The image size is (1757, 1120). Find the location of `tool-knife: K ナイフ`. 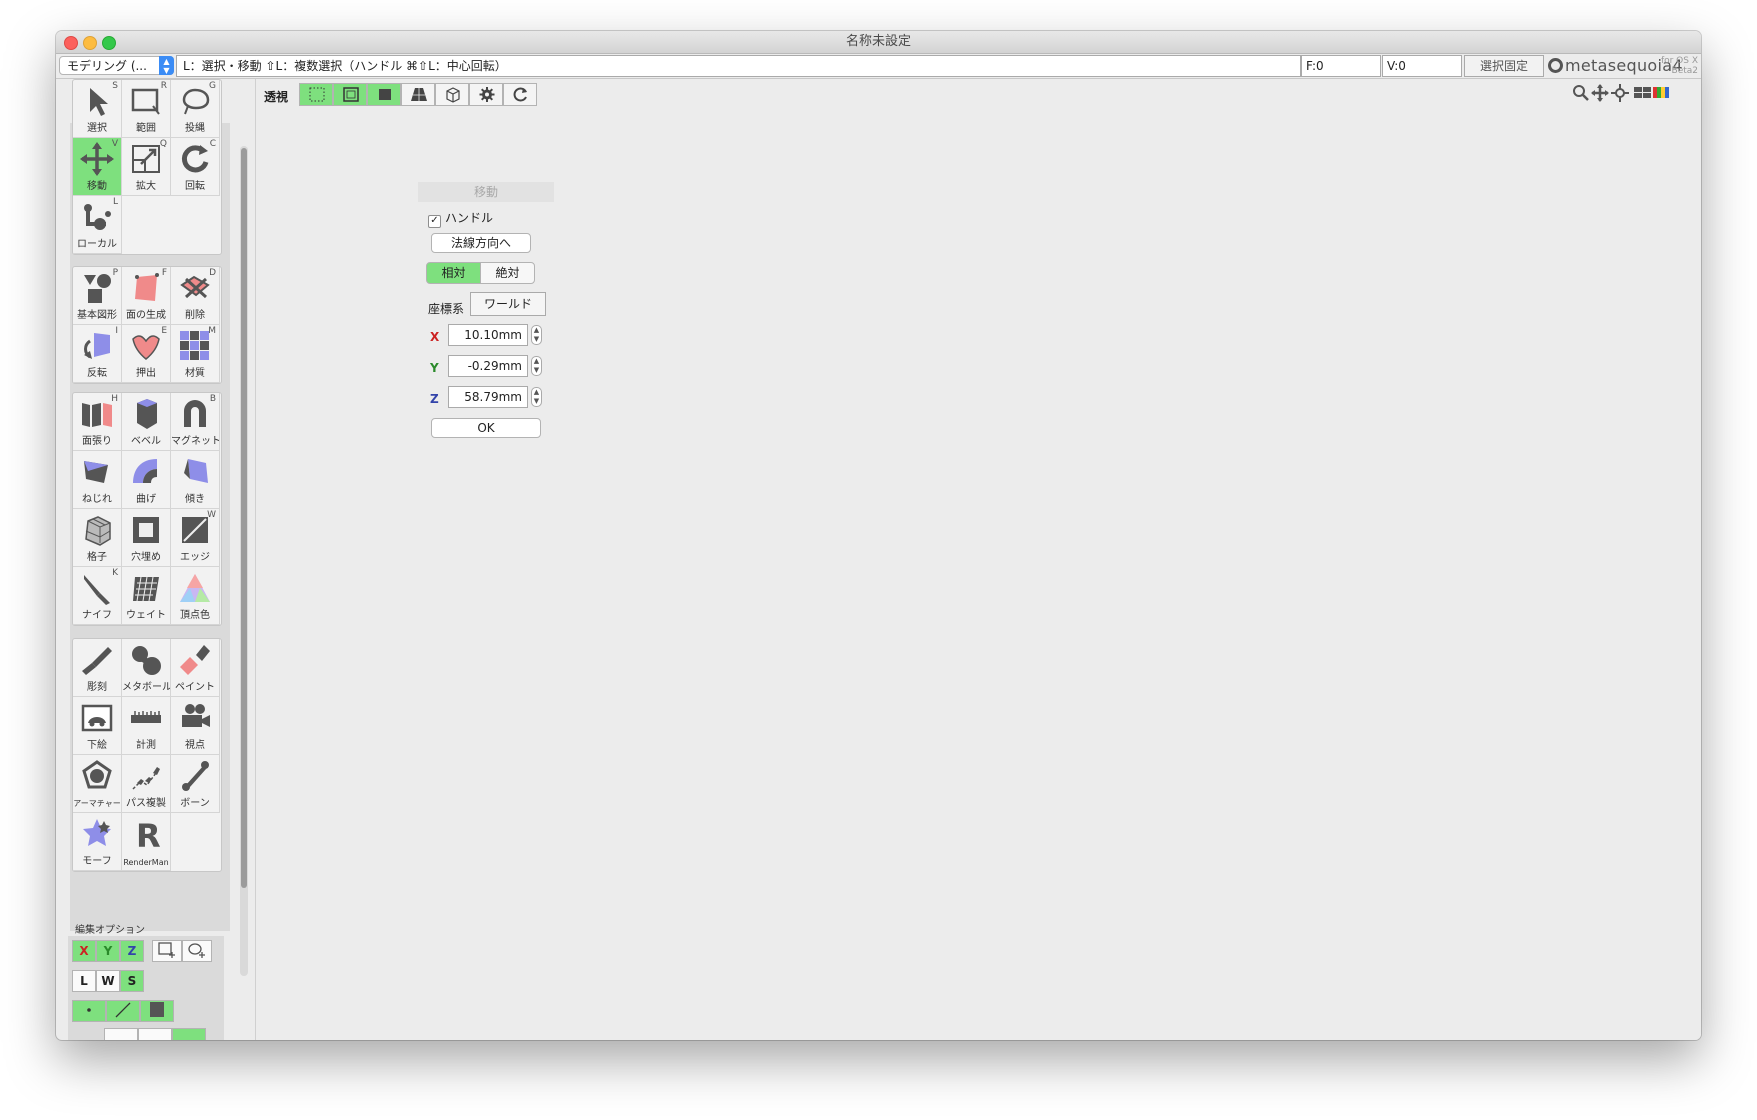

tool-knife: K ナイフ is located at coordinates (97, 596).